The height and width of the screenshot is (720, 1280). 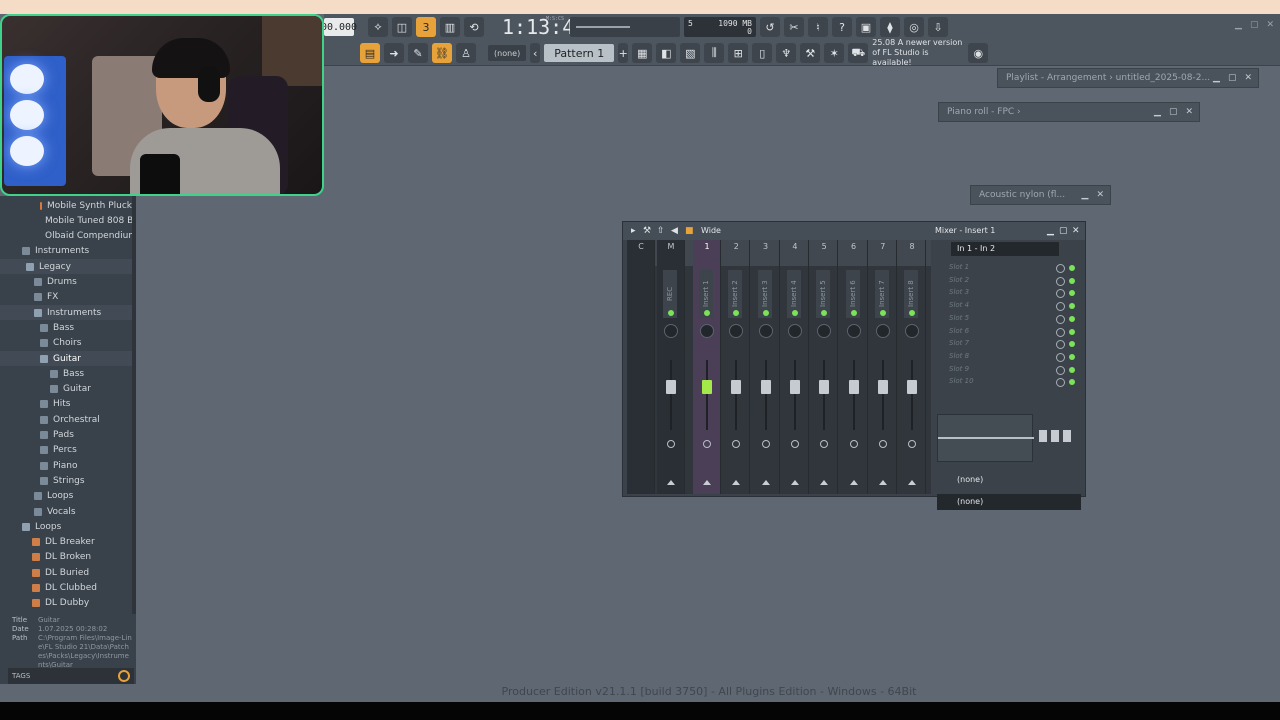 I want to click on cut-icon: ✂, so click(x=794, y=27).